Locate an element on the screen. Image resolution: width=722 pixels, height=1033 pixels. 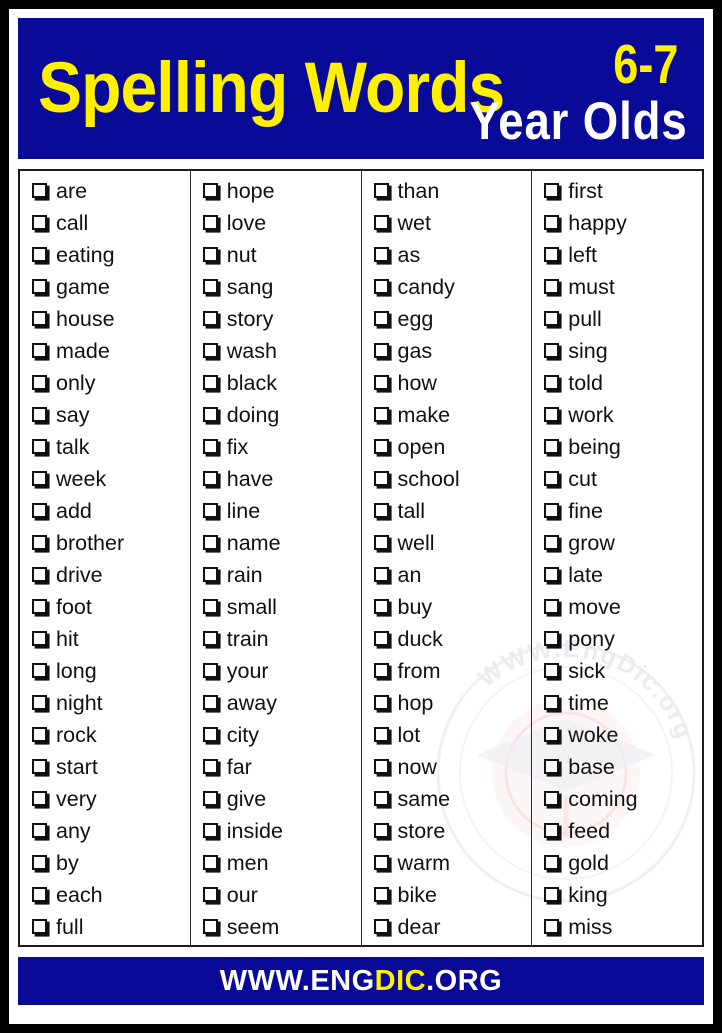
word-row: any is located at coordinates (105, 831).